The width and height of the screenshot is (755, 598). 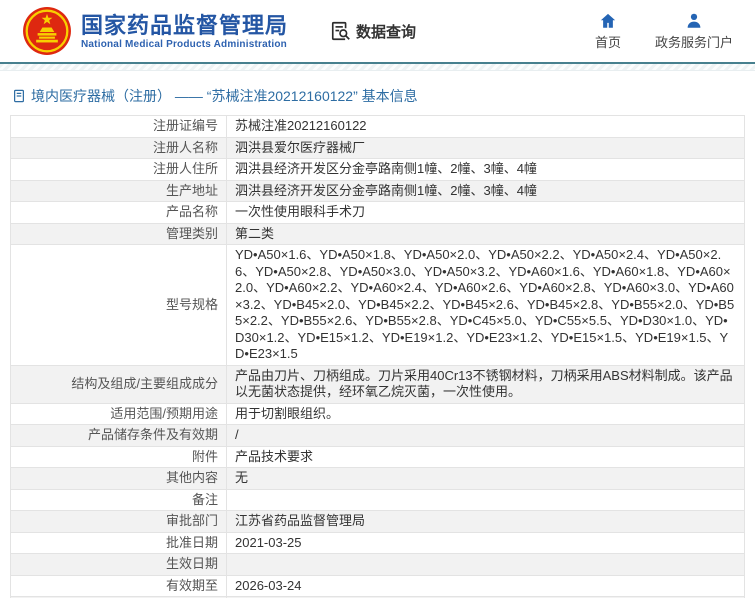 I want to click on breadcrumb: 境内医疗器械（注册） —— “苏械注准20212160122” 基本信息, so click(x=377, y=96).